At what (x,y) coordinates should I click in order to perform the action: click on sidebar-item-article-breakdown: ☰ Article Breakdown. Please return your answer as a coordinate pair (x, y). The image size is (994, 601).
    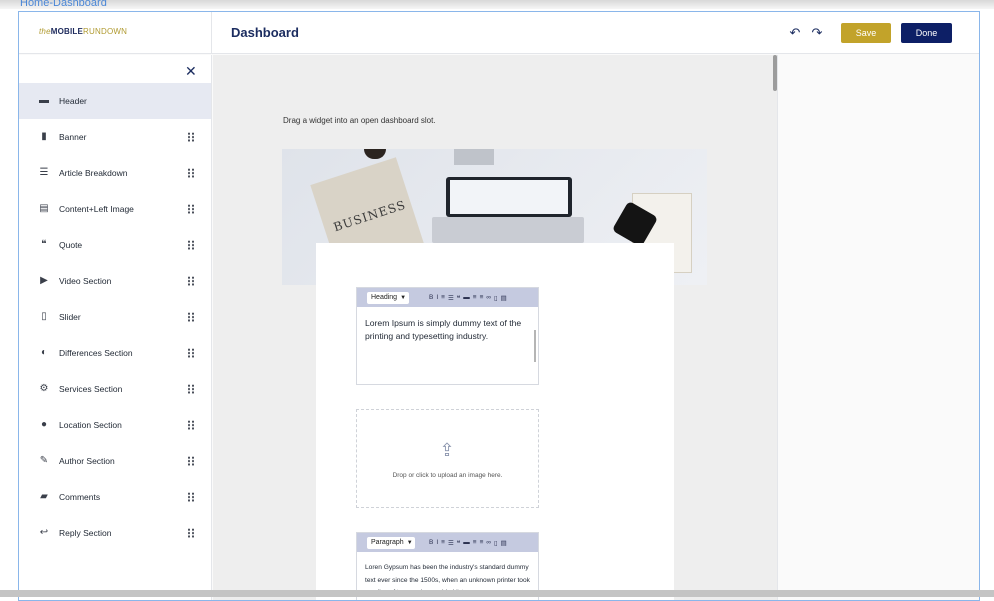
    Looking at the image, I should click on (115, 173).